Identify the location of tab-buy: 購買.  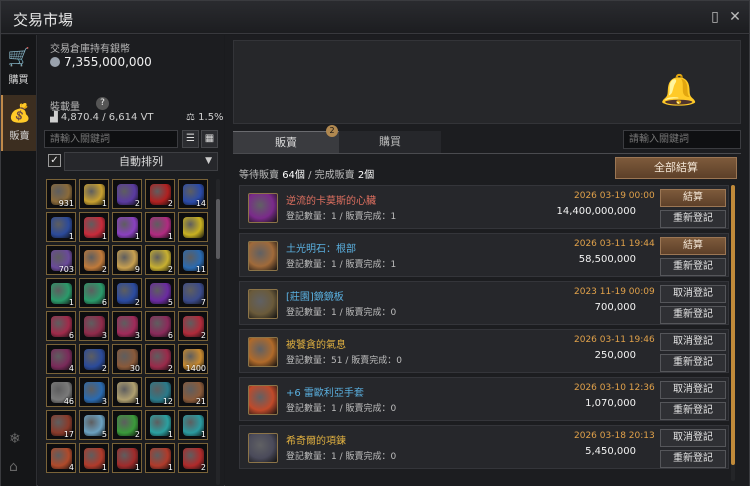
(390, 142).